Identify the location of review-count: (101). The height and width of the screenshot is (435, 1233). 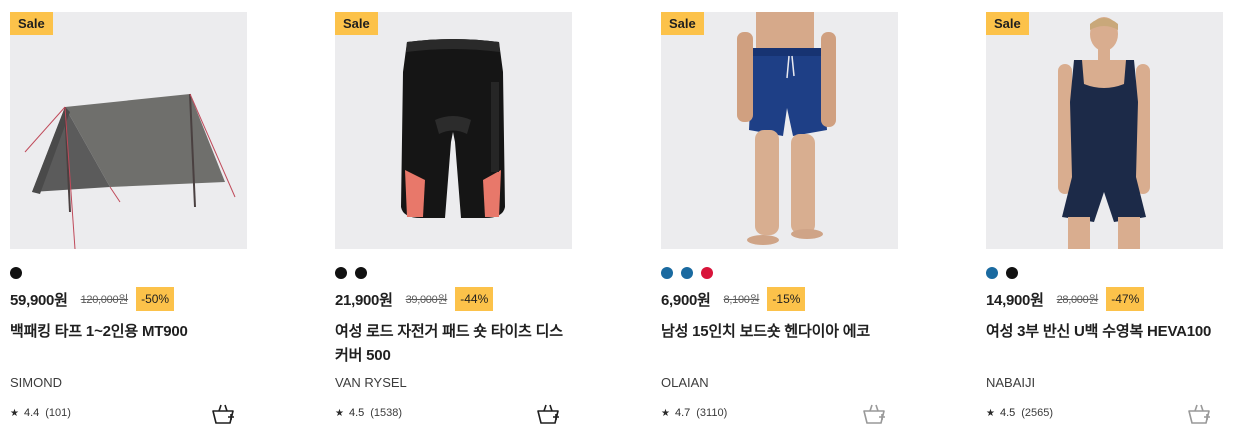
(58, 413).